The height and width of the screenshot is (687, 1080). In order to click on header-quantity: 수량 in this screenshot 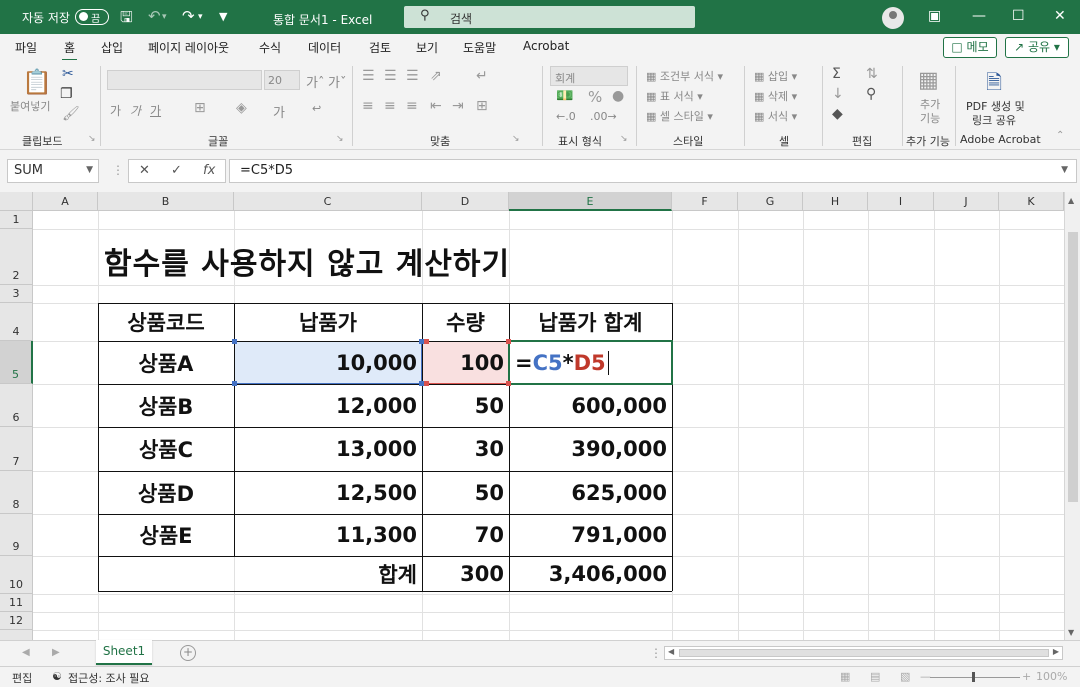, I will do `click(465, 322)`.